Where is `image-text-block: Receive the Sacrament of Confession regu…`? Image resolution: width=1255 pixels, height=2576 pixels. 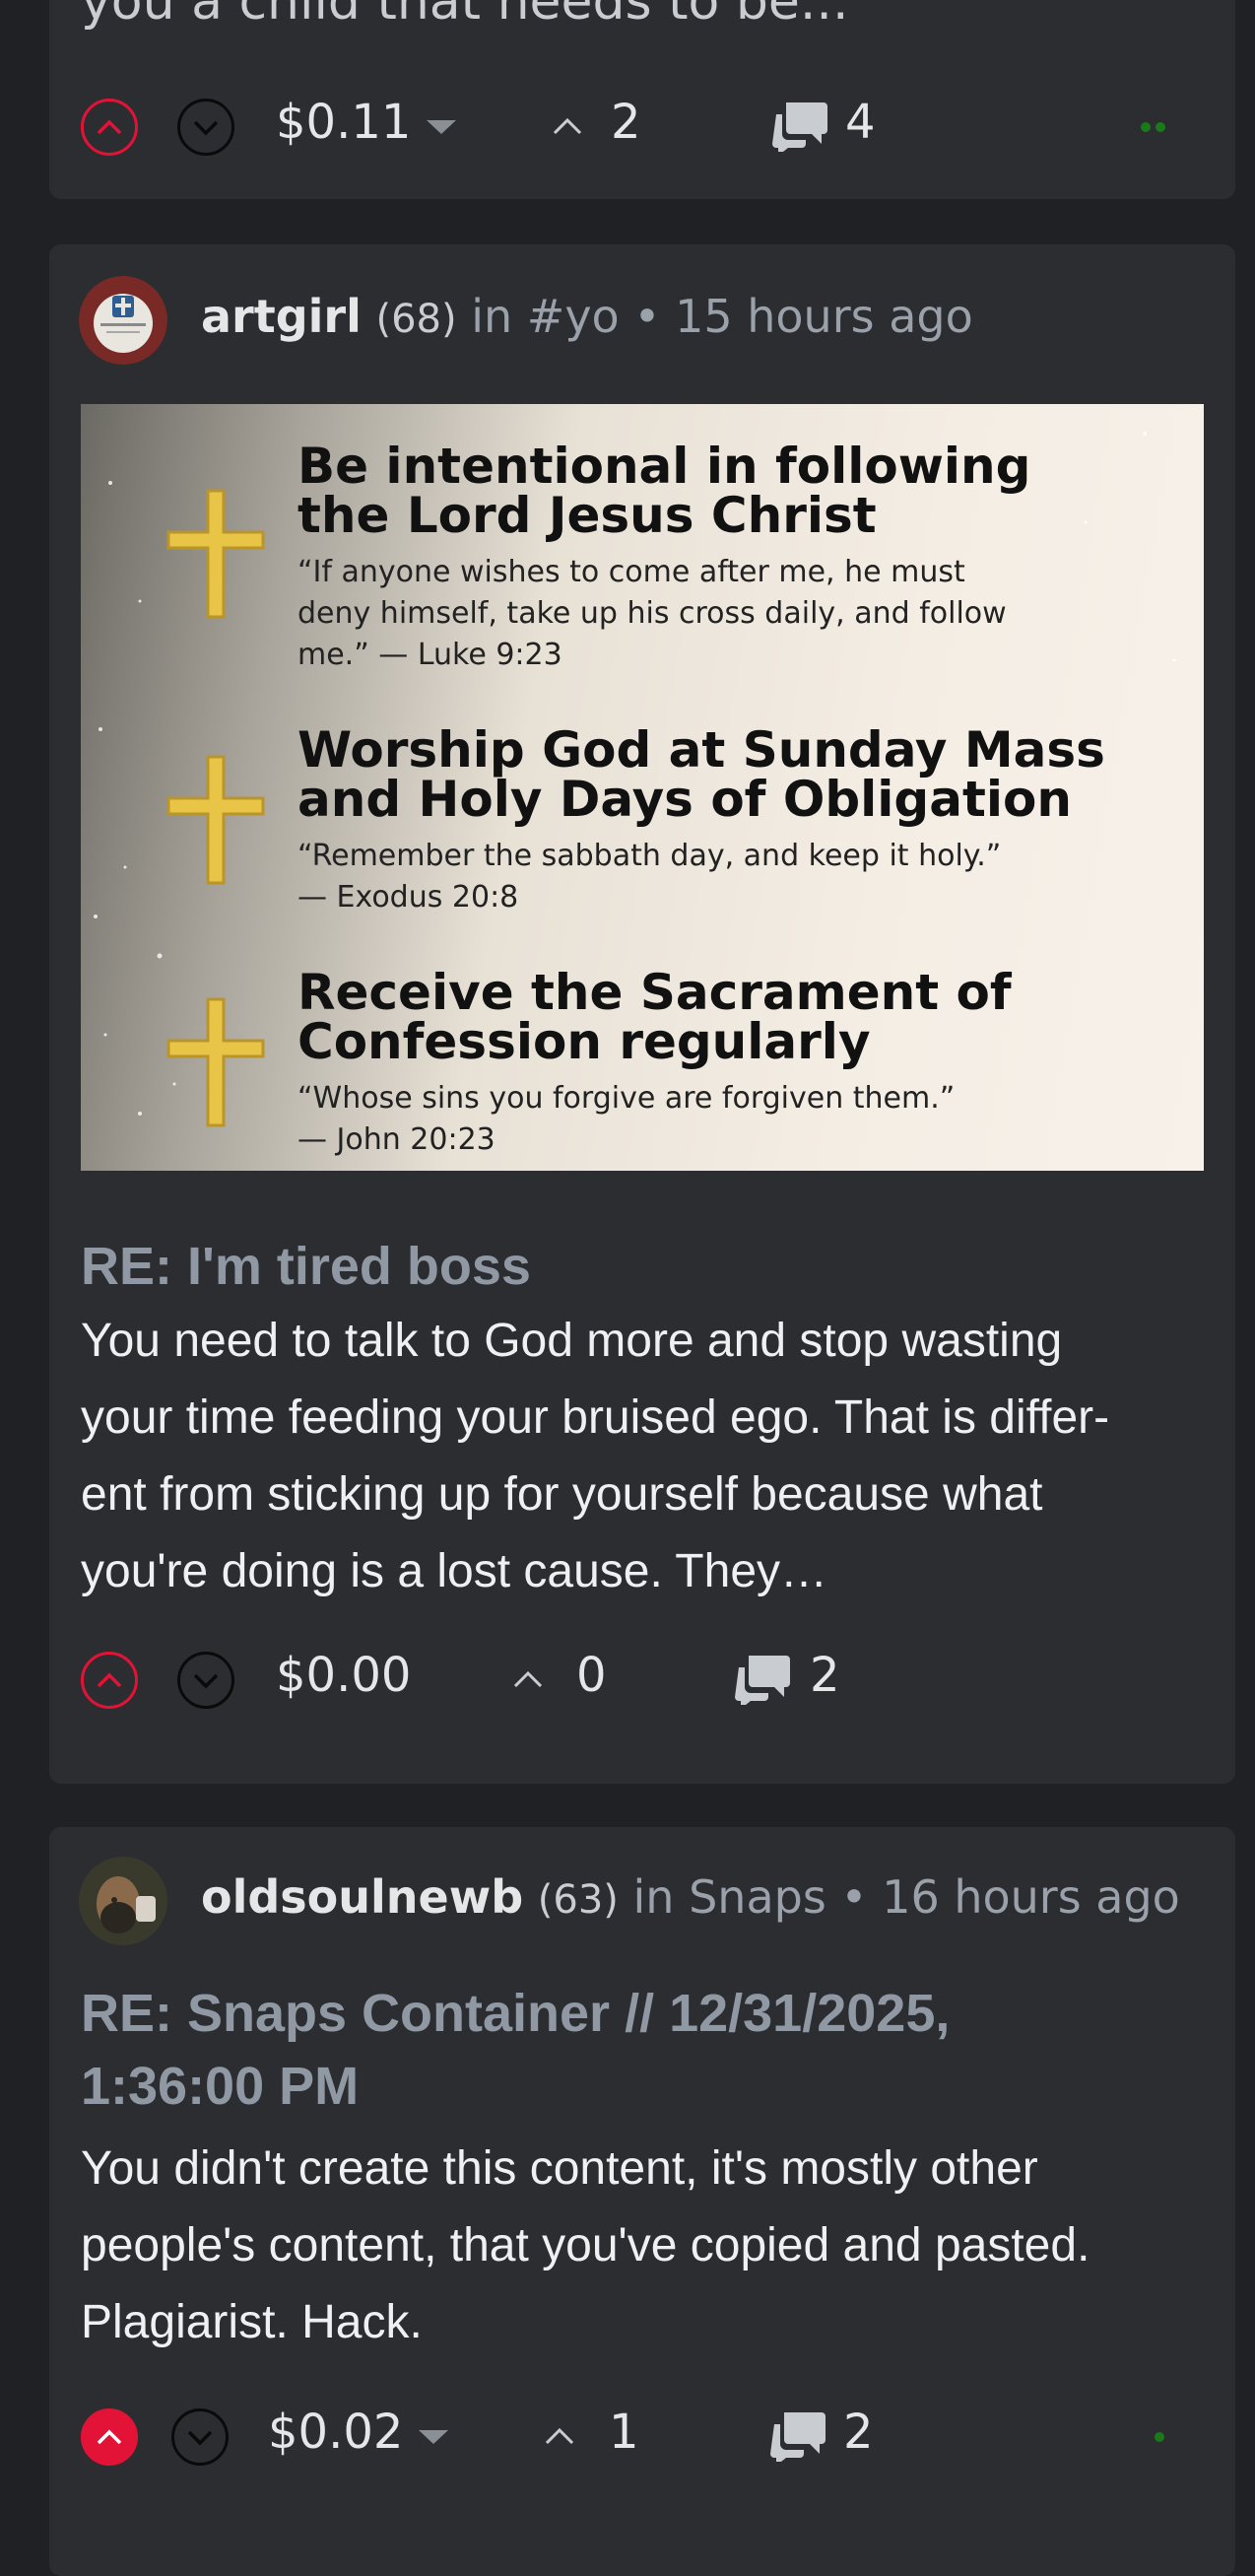
image-text-block: Receive the Sacrament of Confession regu… is located at coordinates (654, 1064).